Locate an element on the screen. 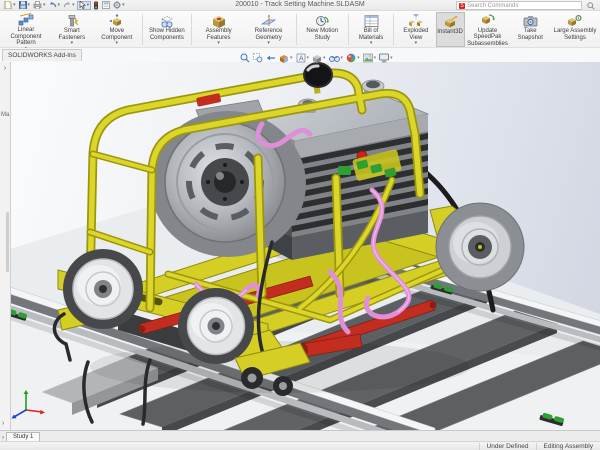 The image size is (600, 450). reference-geometry-icon is located at coordinates (269, 20).